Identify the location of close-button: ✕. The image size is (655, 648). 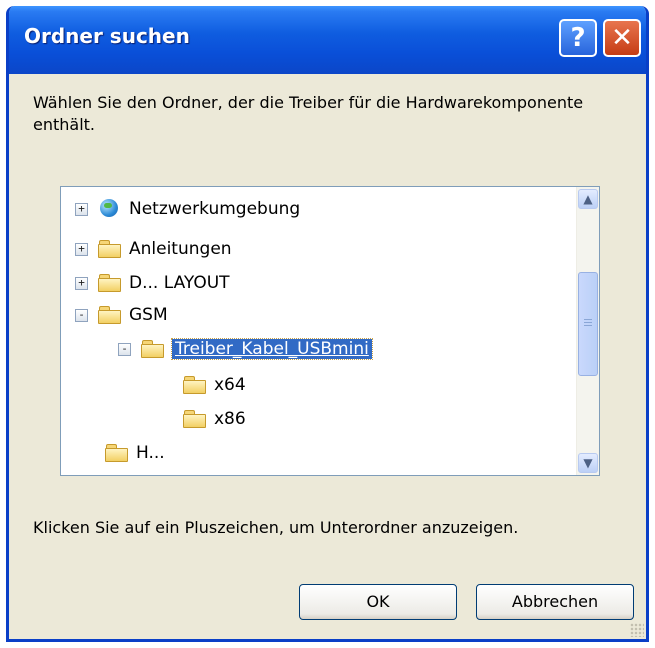
(622, 38).